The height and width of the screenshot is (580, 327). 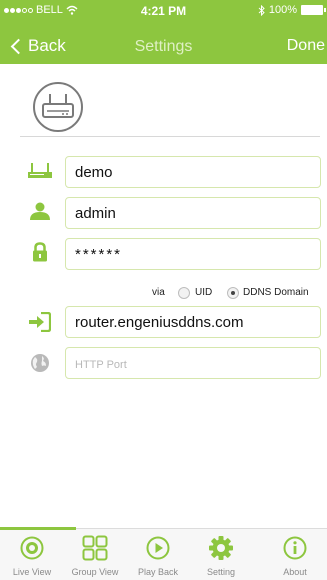 I want to click on top-bar: BELL 4:21 PM 100% Back Settings Done, so click(x=163, y=32).